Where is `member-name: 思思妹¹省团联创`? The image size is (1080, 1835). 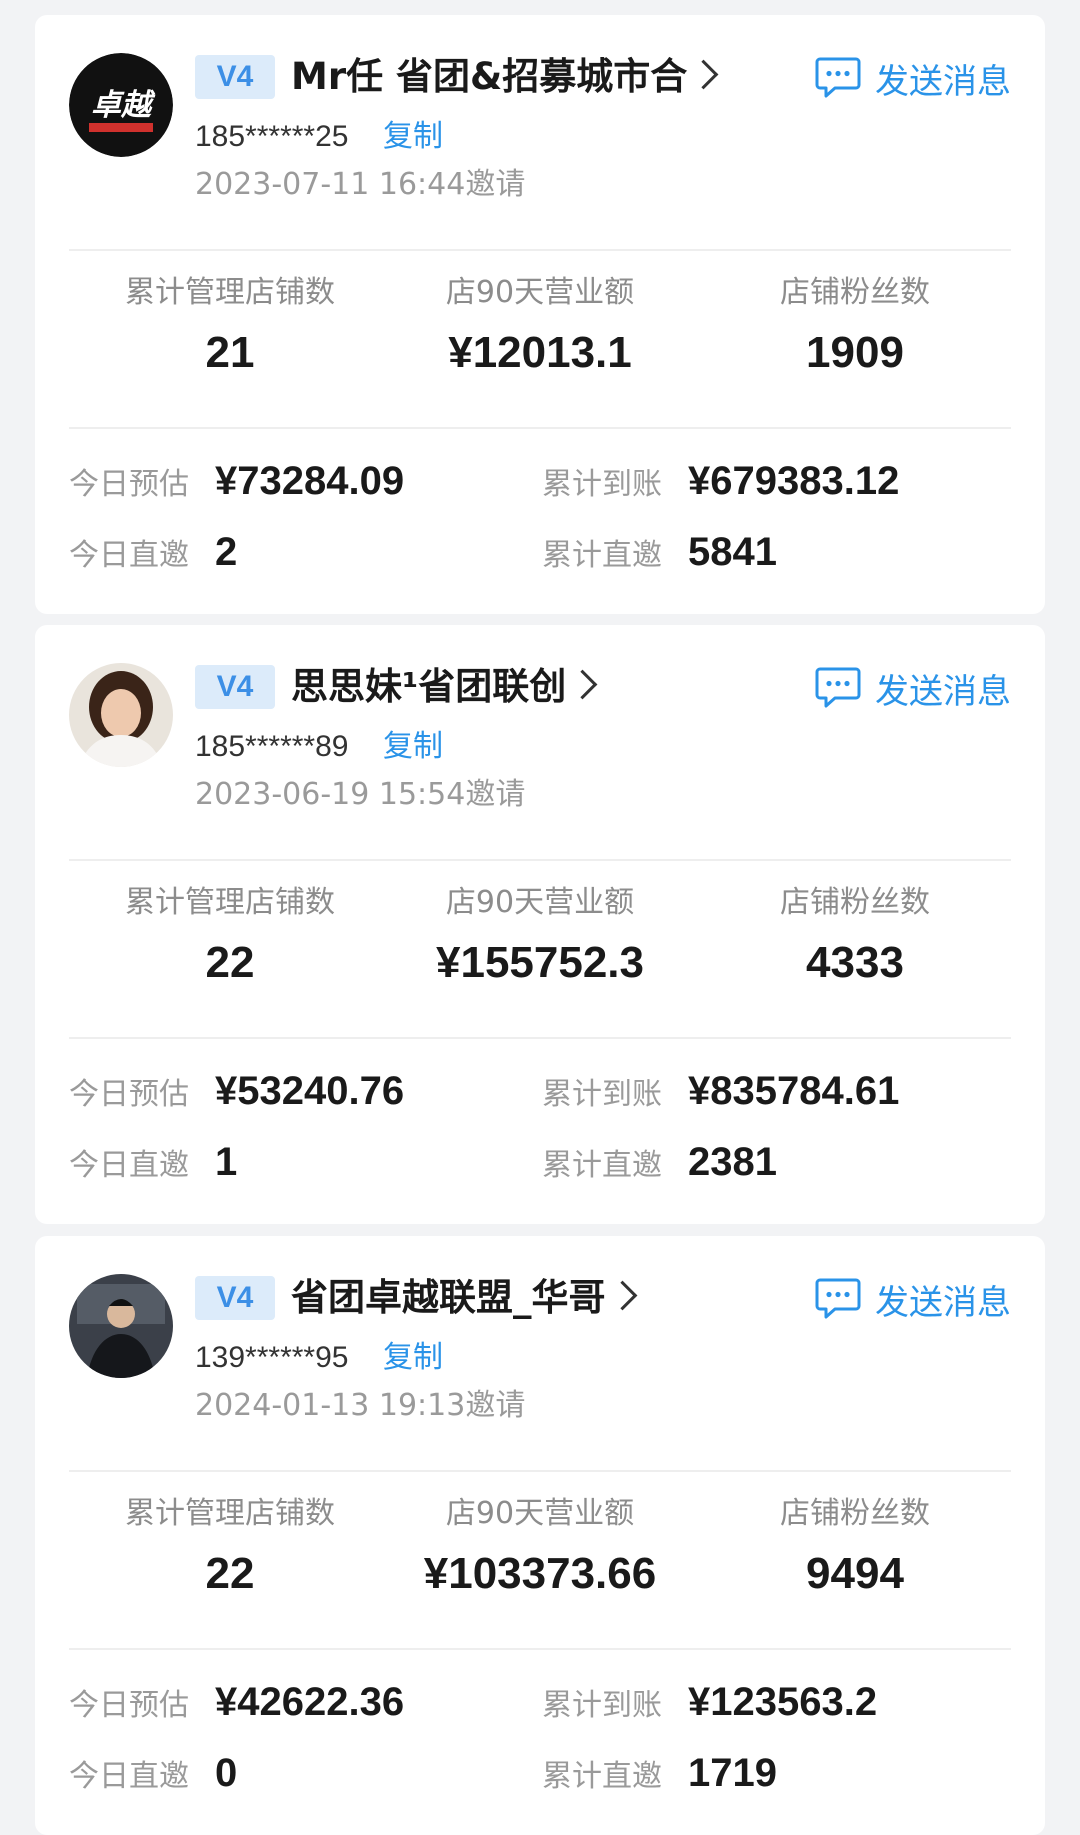
member-name: 思思妹¹省团联创 is located at coordinates (429, 686).